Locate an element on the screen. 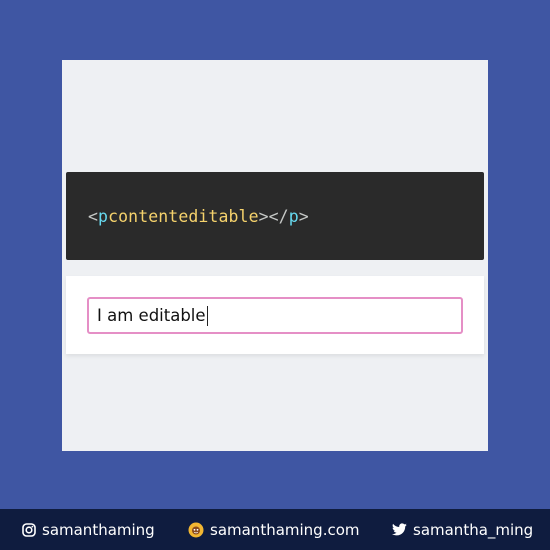  footer-instagram: samanthaming is located at coordinates (88, 529).